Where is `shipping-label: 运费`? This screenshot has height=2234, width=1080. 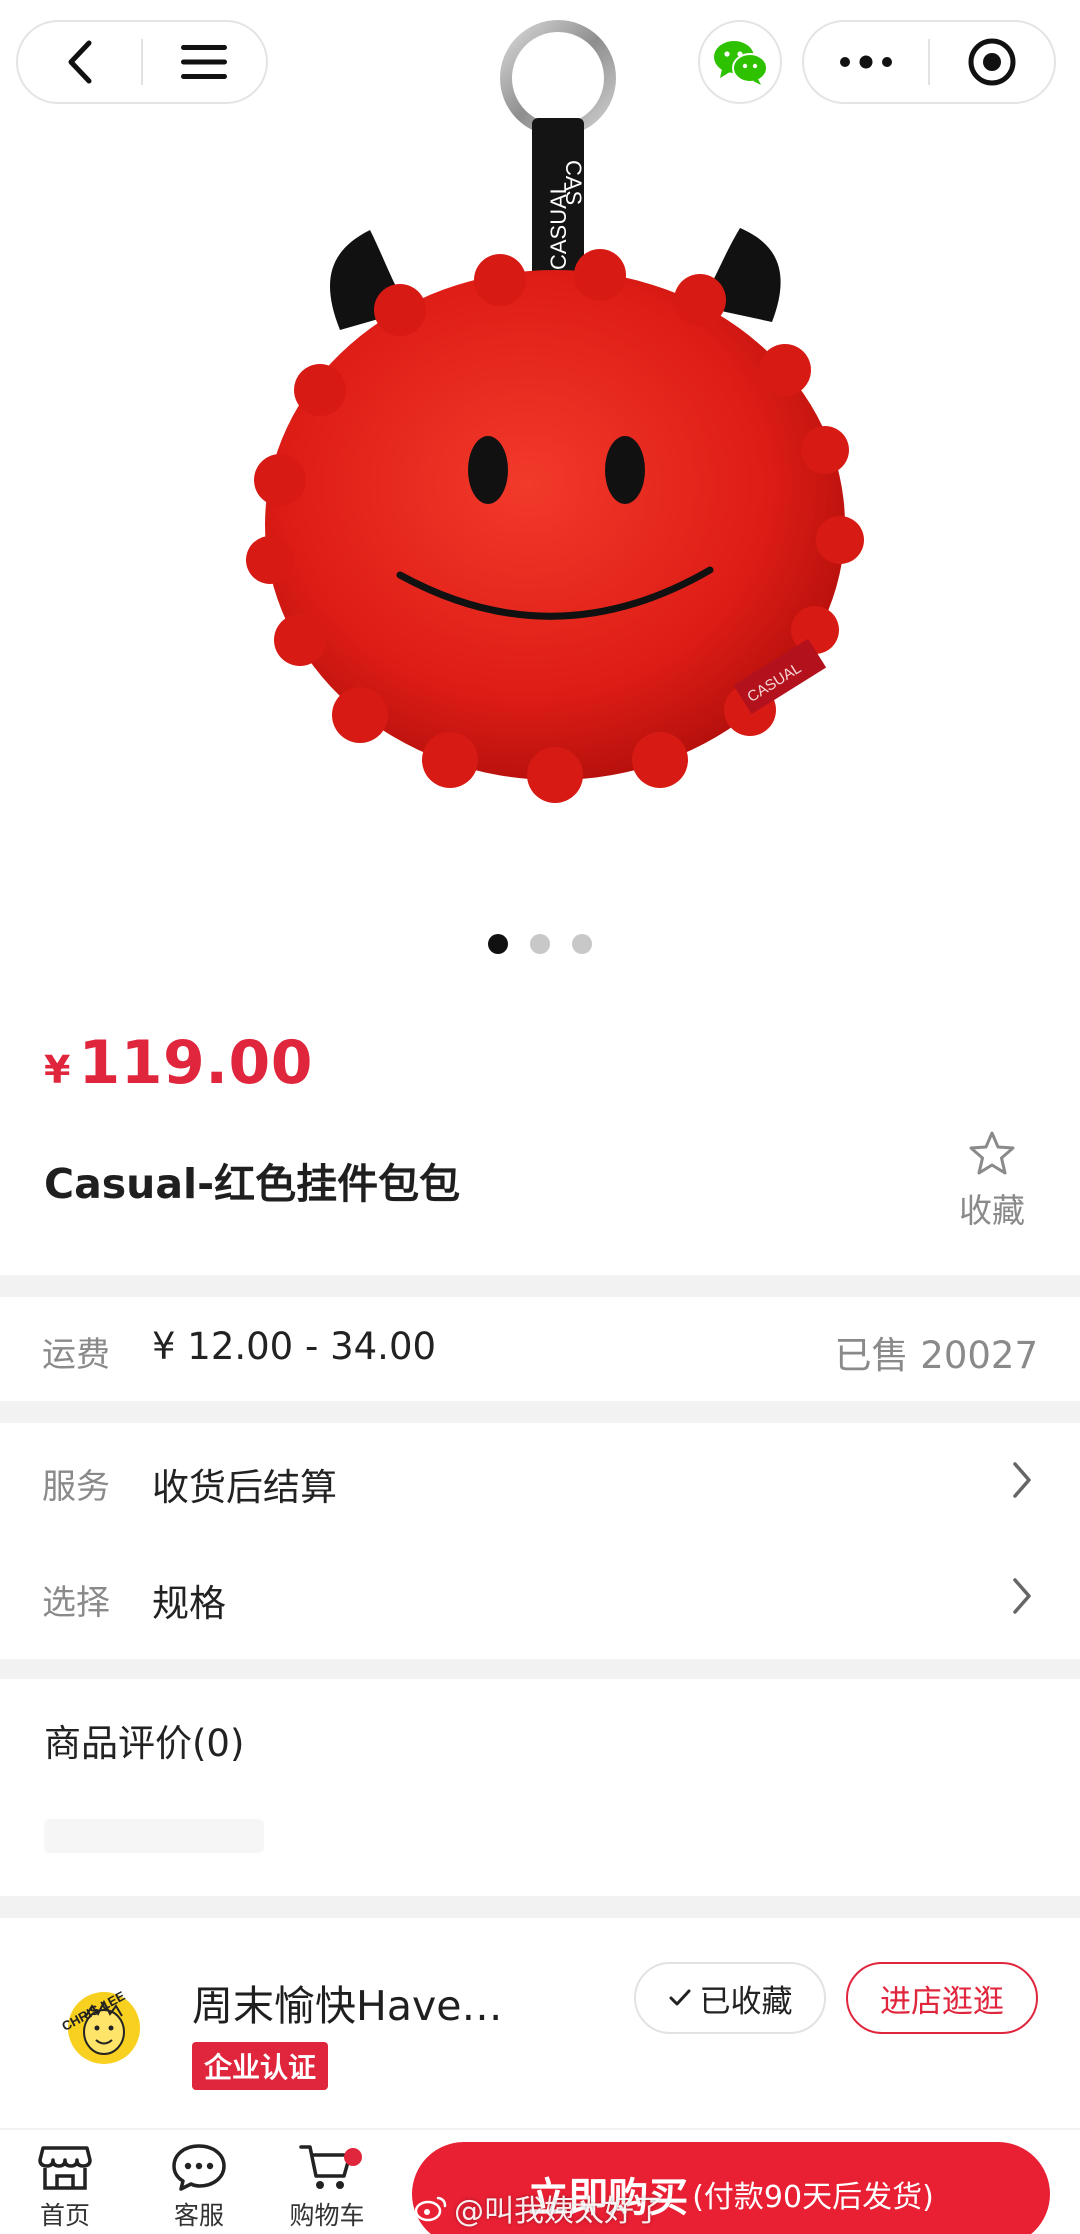 shipping-label: 运费 is located at coordinates (76, 1355).